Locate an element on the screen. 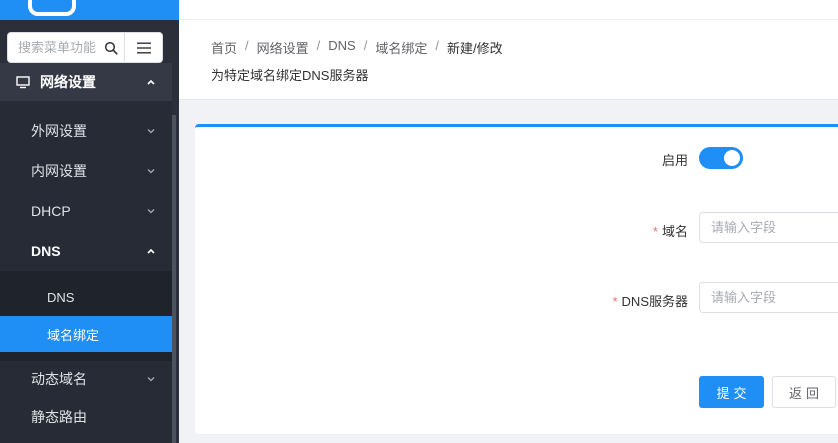  menu-network-settings: 网络设置 is located at coordinates (86, 82).